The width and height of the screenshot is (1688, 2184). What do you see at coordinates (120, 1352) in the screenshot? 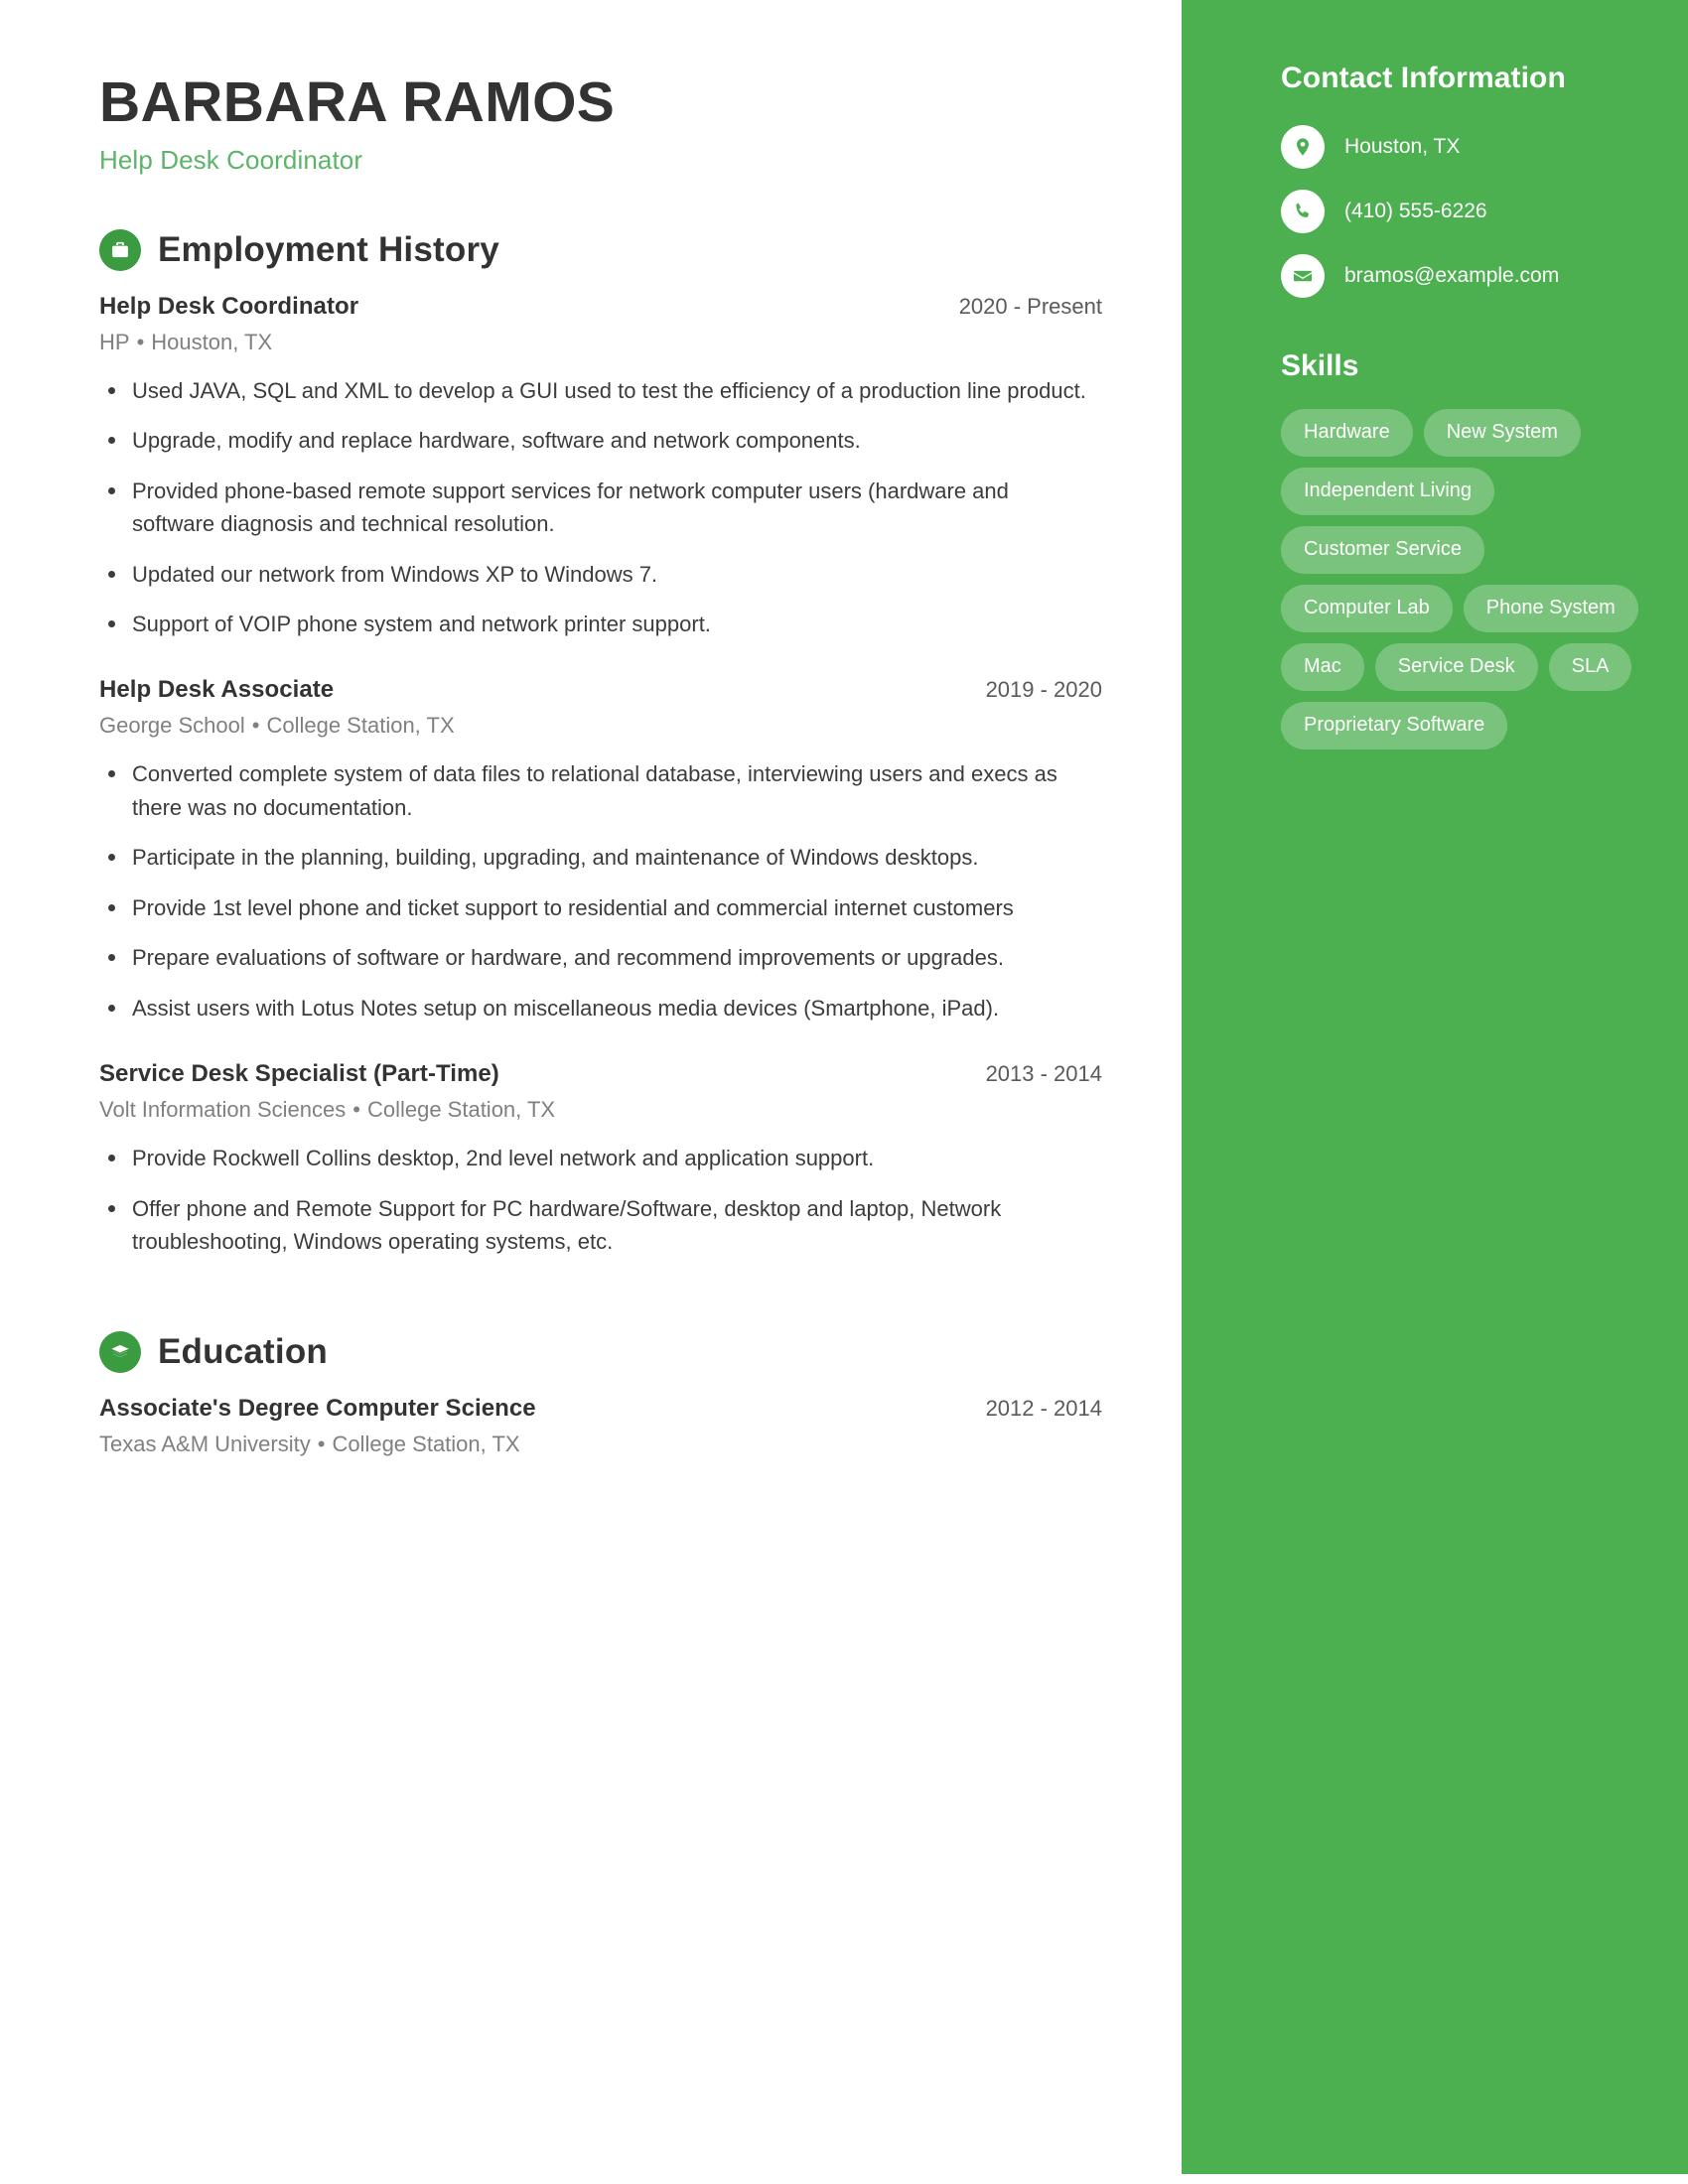
I see `graduation-cap-icon` at bounding box center [120, 1352].